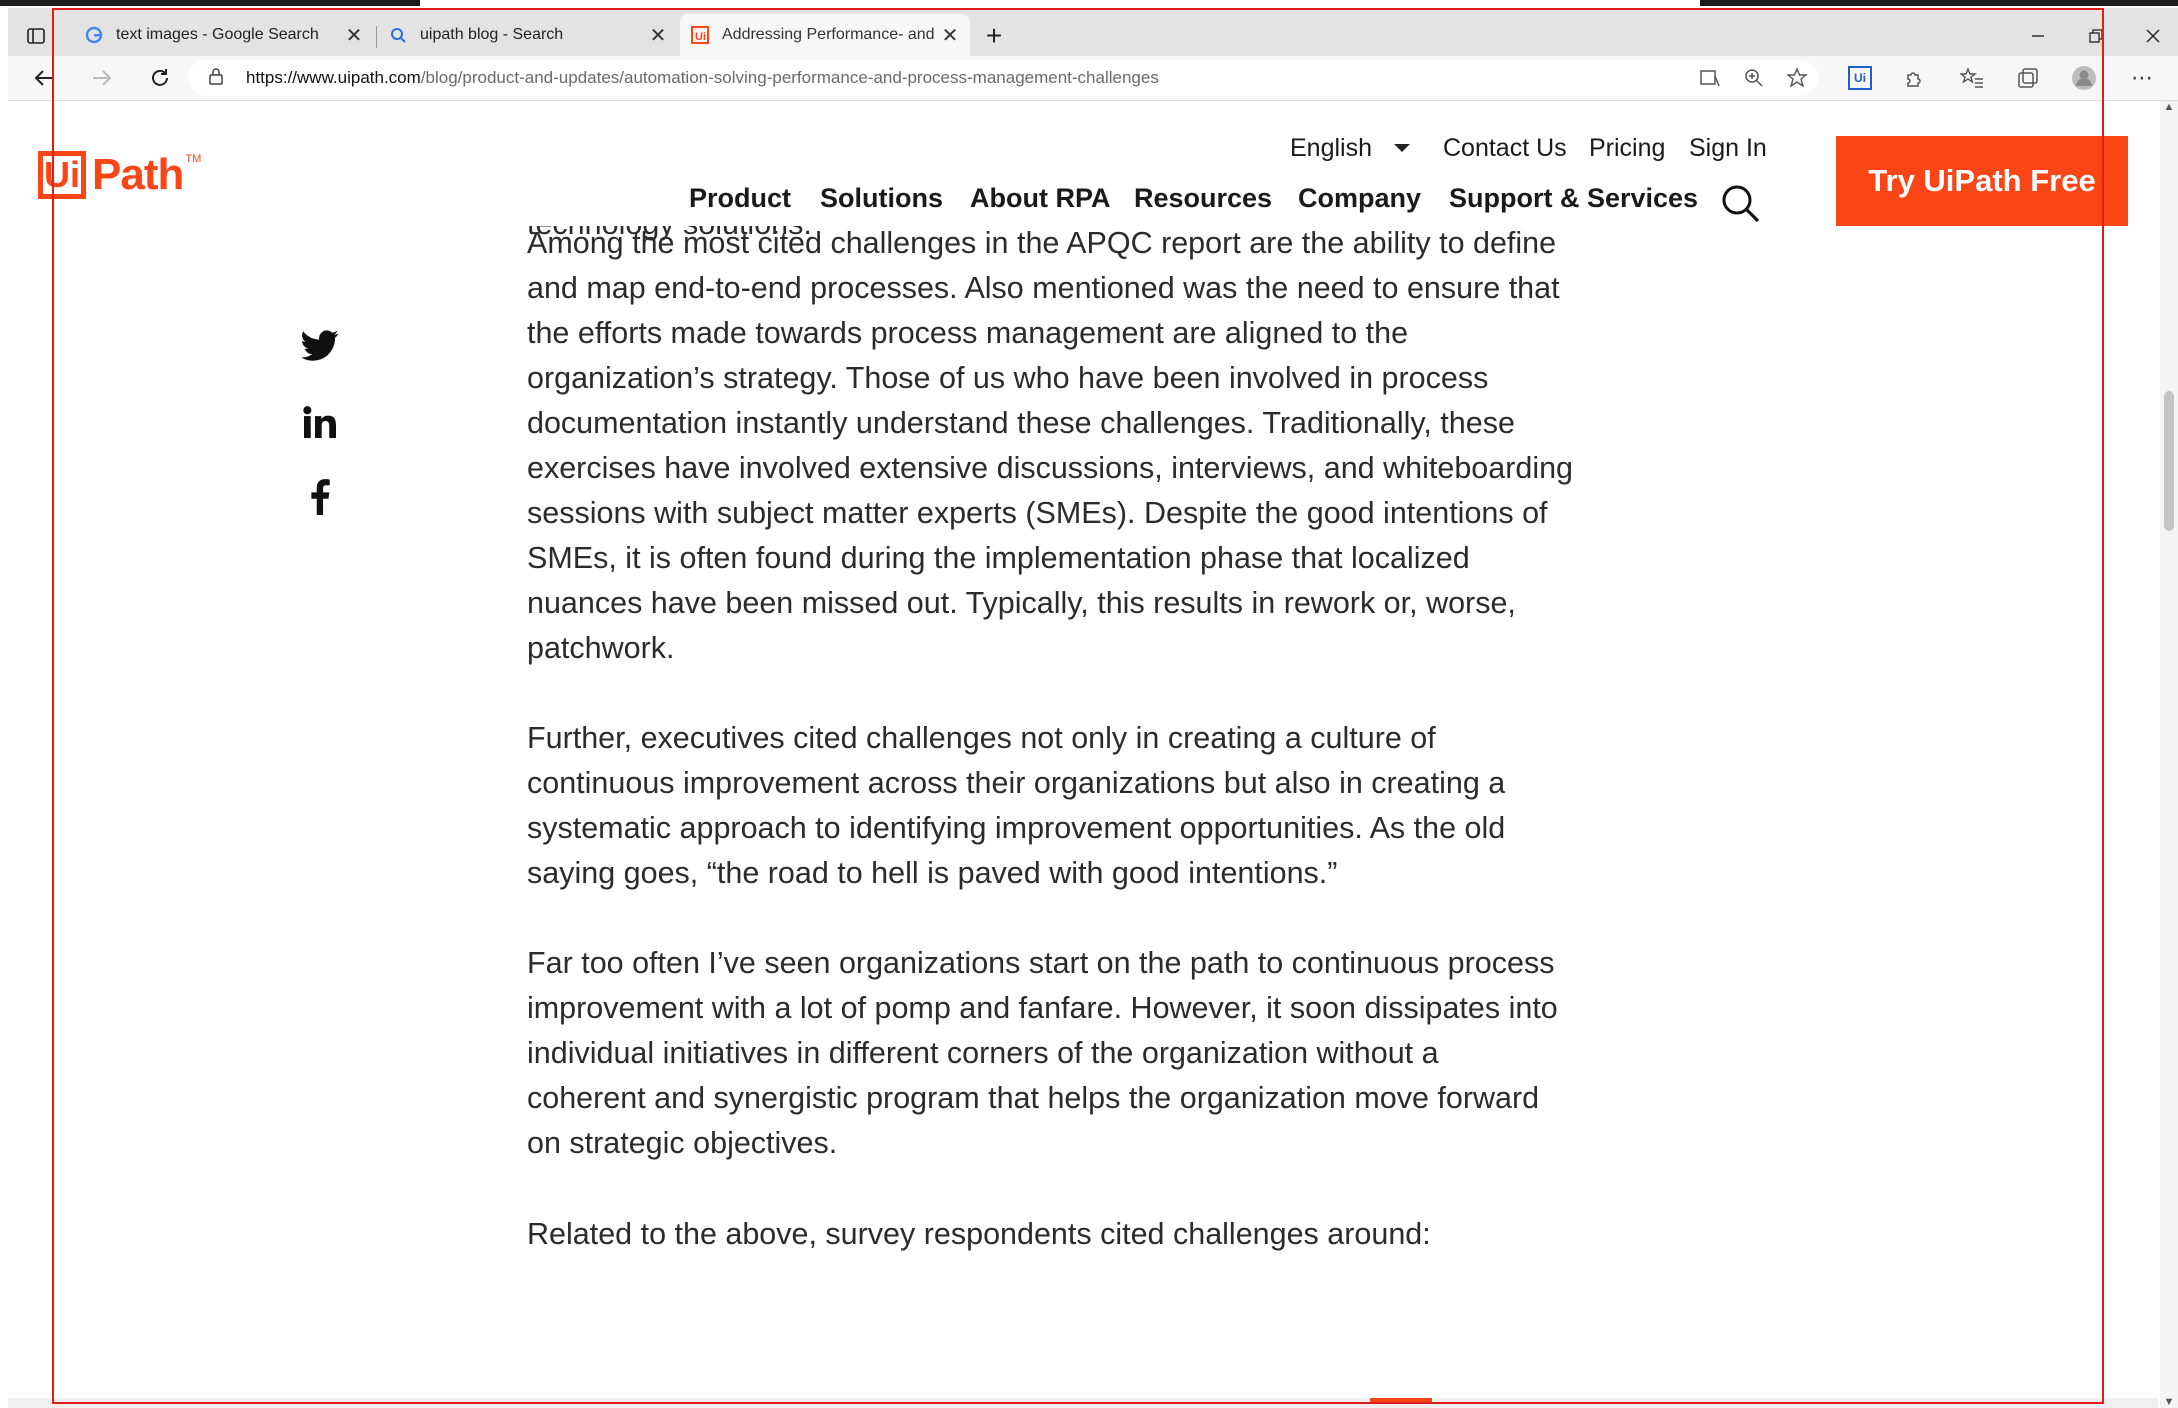 The width and height of the screenshot is (2178, 1408). What do you see at coordinates (682, 1143) in the screenshot?
I see `text-line: on strategic objectives.` at bounding box center [682, 1143].